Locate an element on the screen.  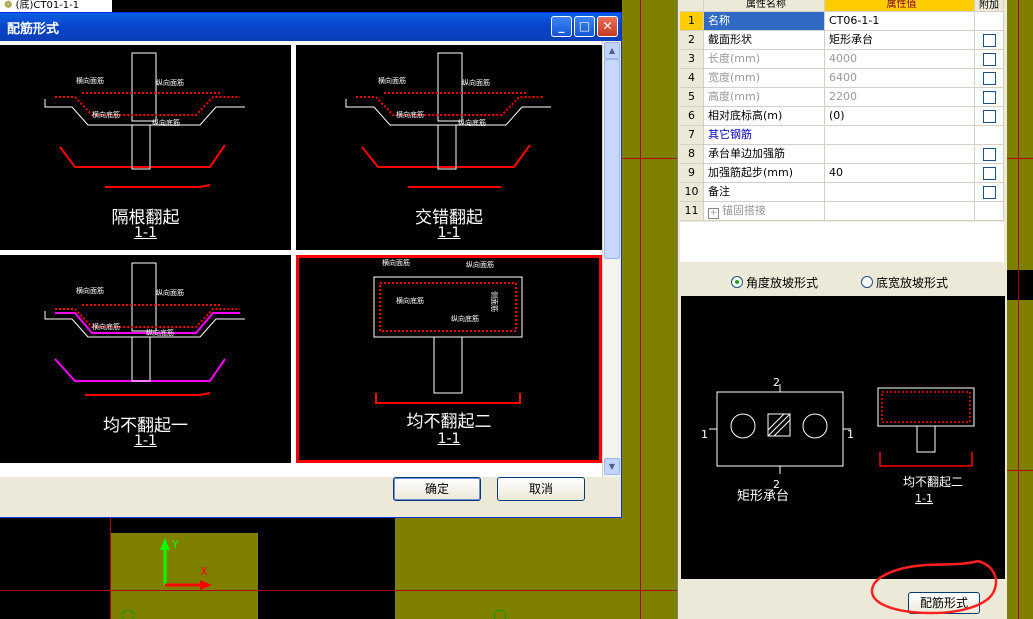
preview-plan-label: 矩形承台 is located at coordinates (763, 496).